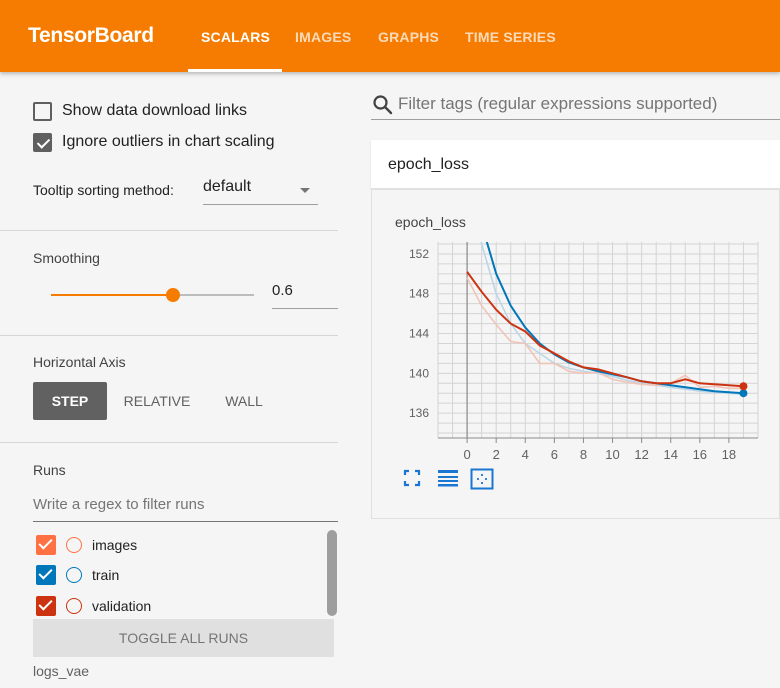 Image resolution: width=780 pixels, height=688 pixels. Describe the element at coordinates (157, 401) in the screenshot. I see `axis-relative-button: RELATIVE` at that location.